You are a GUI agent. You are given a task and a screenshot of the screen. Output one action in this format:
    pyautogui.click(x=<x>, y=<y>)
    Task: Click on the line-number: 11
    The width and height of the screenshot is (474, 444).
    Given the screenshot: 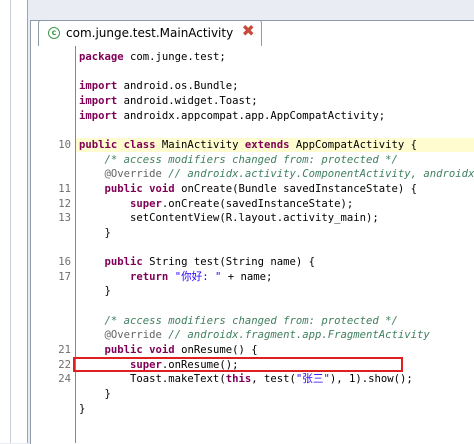 What is the action you would take?
    pyautogui.click(x=64, y=188)
    